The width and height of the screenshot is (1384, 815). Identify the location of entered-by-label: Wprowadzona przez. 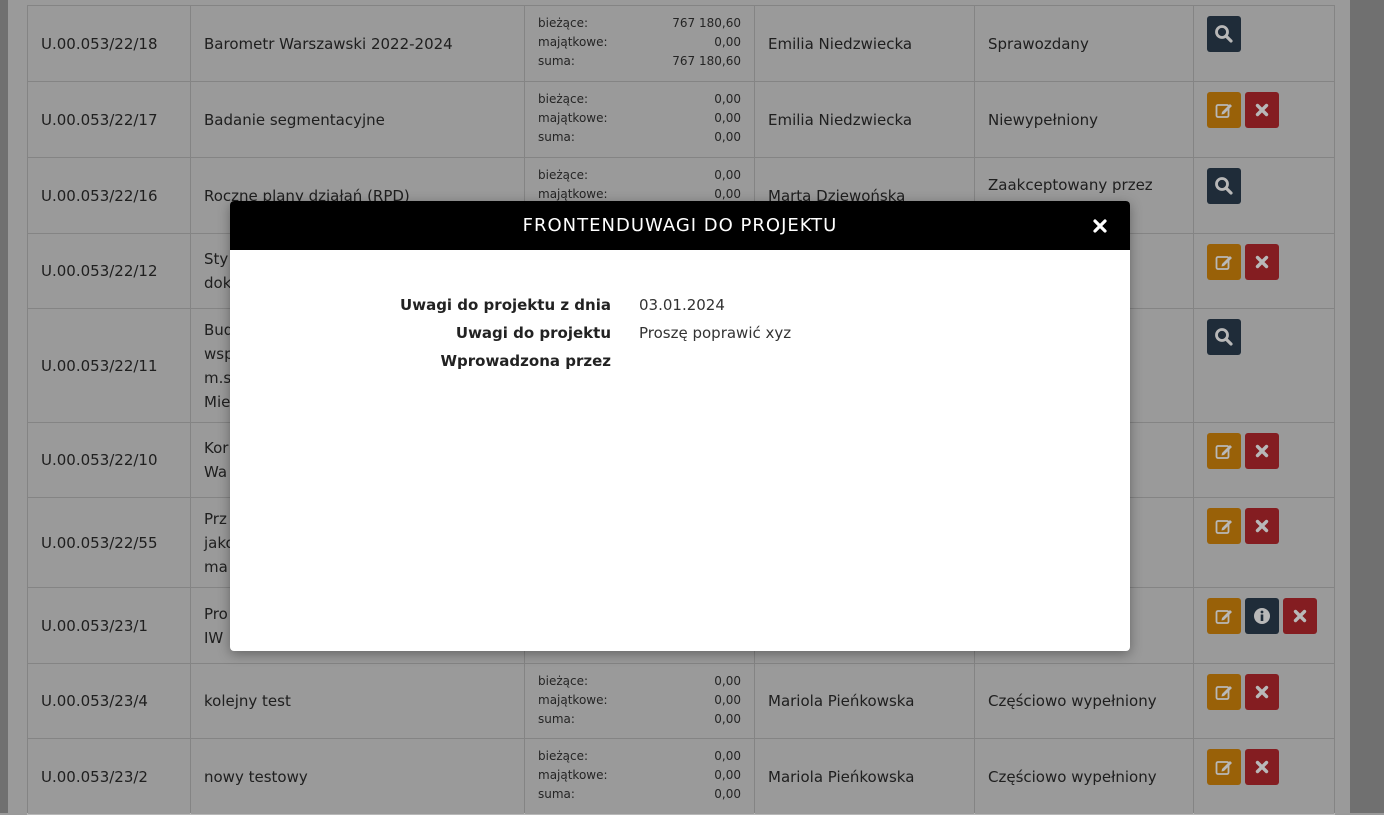
(525, 361).